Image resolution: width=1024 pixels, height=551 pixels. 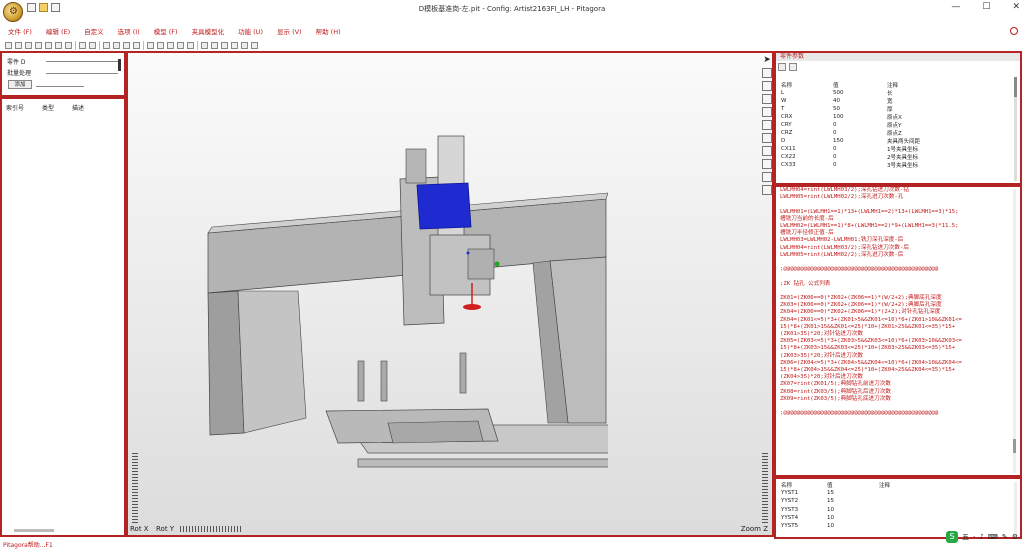 I want to click on param-comment: 3号夹具坐标, so click(x=903, y=165).